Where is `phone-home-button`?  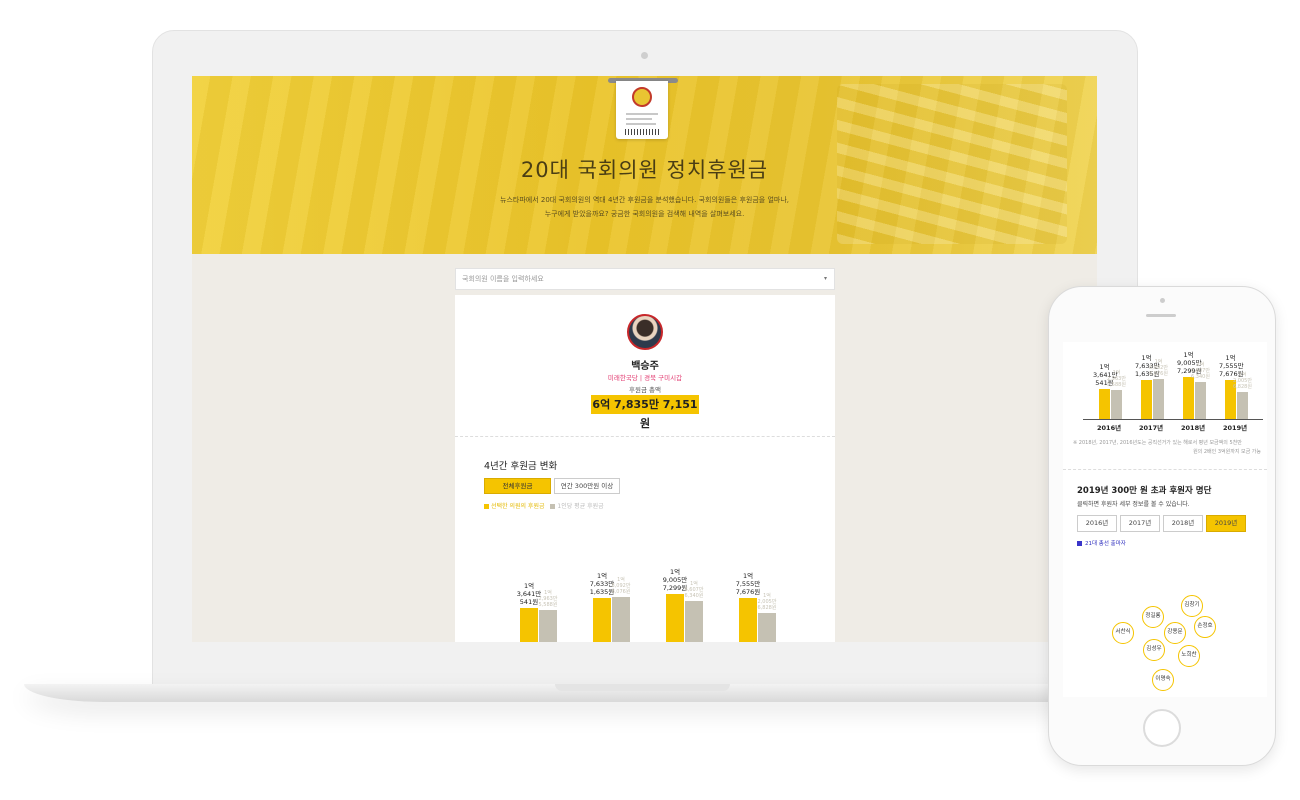
phone-home-button is located at coordinates (1162, 728).